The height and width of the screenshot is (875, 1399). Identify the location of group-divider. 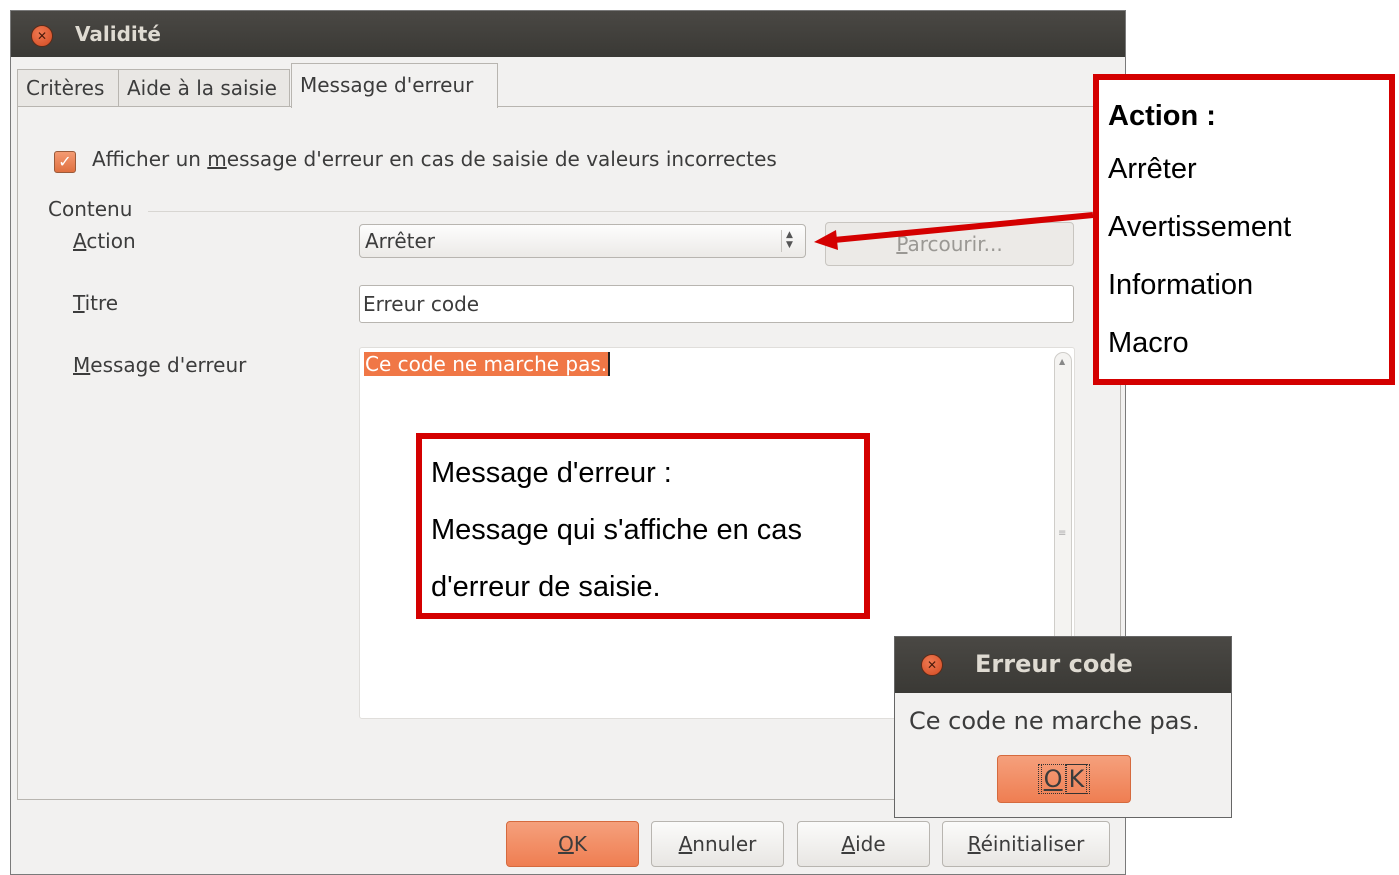
(628, 211).